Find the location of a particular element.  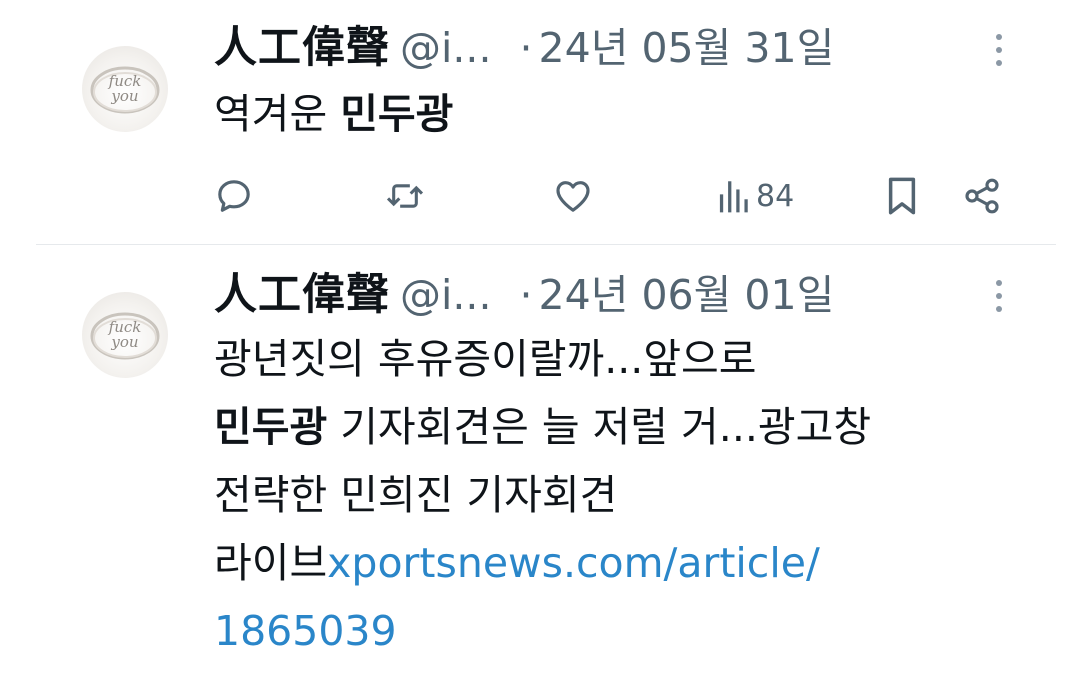

views-bar-chart-icon is located at coordinates (733, 197).